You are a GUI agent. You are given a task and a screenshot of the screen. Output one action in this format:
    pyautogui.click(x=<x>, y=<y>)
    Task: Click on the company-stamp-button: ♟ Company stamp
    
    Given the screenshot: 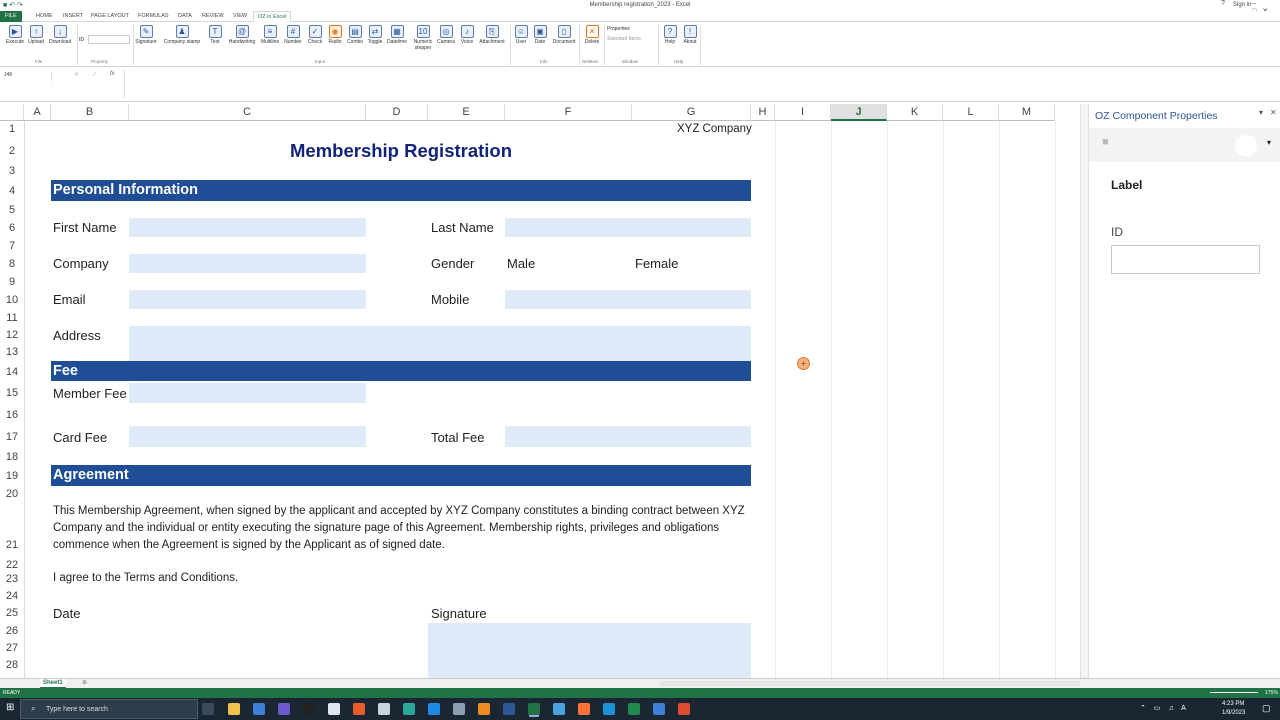 What is the action you would take?
    pyautogui.click(x=182, y=35)
    